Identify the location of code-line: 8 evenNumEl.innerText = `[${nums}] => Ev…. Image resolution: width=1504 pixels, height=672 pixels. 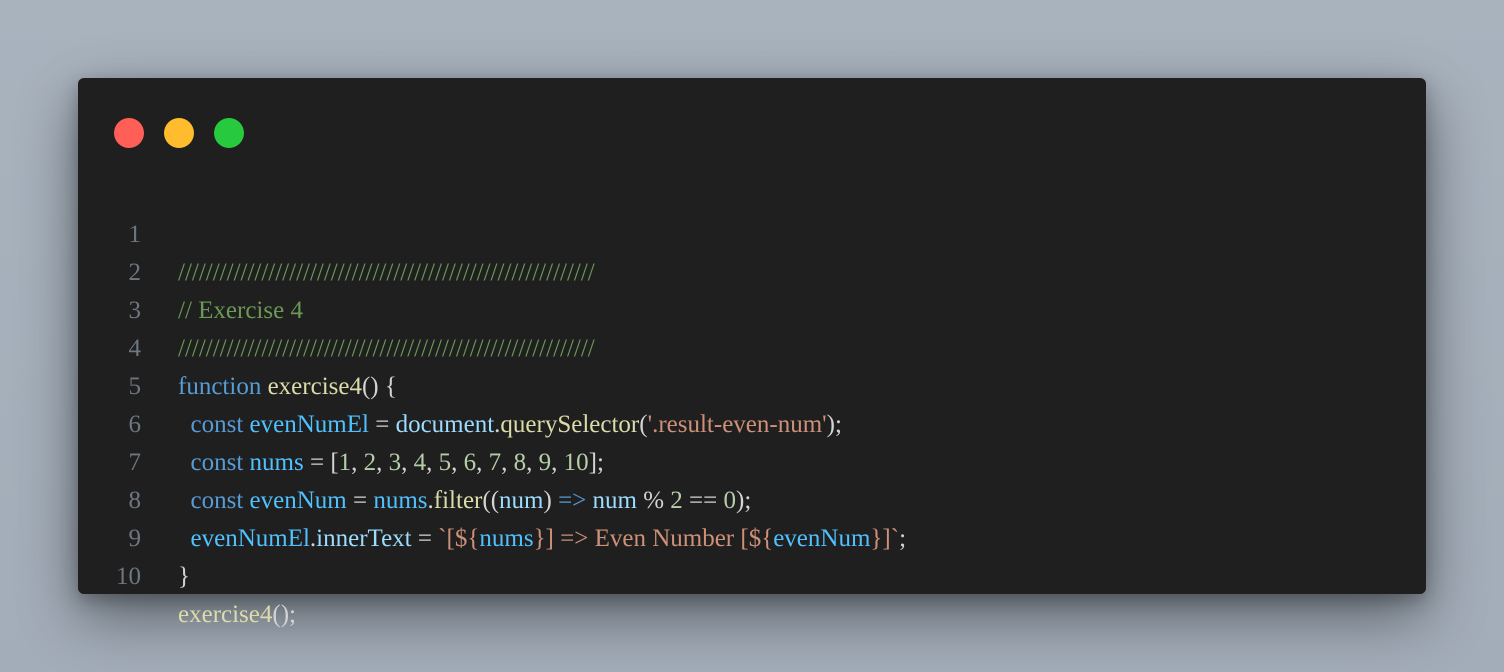
(752, 498).